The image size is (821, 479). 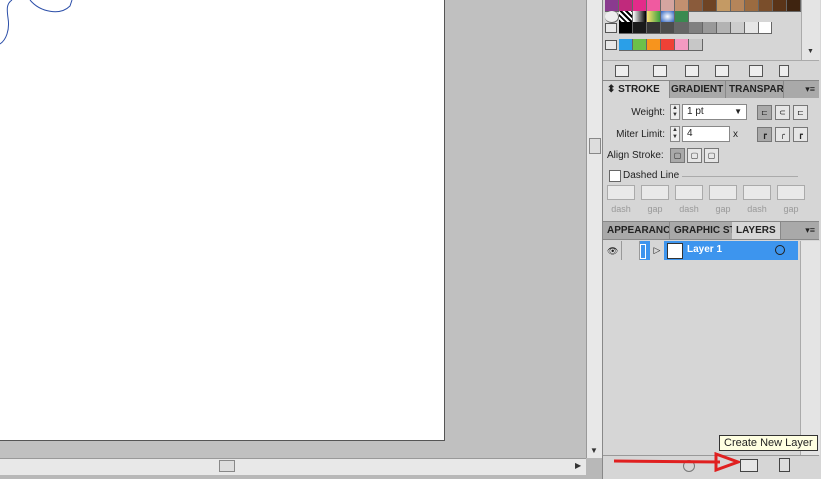 What do you see at coordinates (800, 134) in the screenshot?
I see `bevel-join-button: ┏` at bounding box center [800, 134].